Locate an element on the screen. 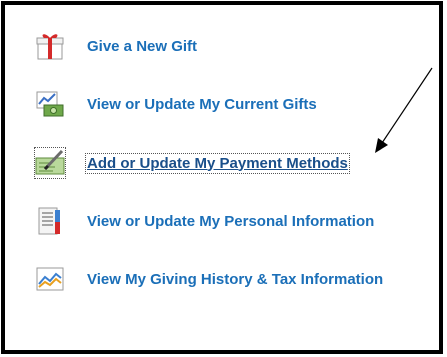 This screenshot has width=447, height=357. menu-item-give-new-gift: Give a New Gift is located at coordinates (116, 46).